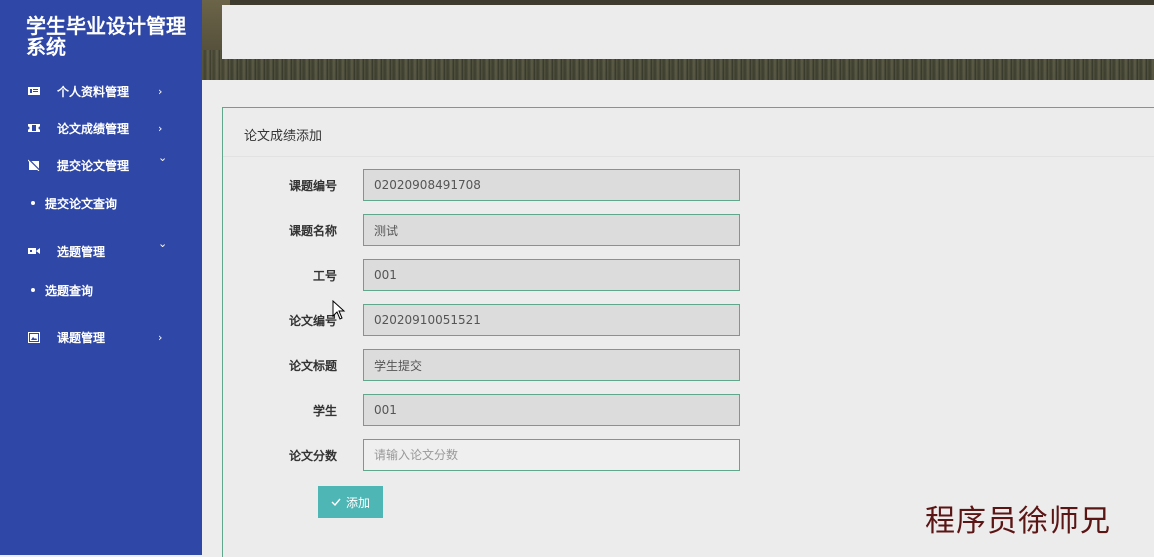 This screenshot has height=557, width=1154. I want to click on thesis-number-label: 论文编号, so click(312, 321).